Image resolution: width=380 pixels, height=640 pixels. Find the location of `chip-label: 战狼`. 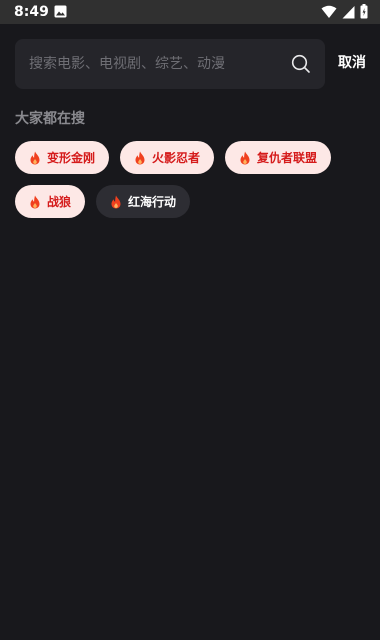

chip-label: 战狼 is located at coordinates (59, 202).